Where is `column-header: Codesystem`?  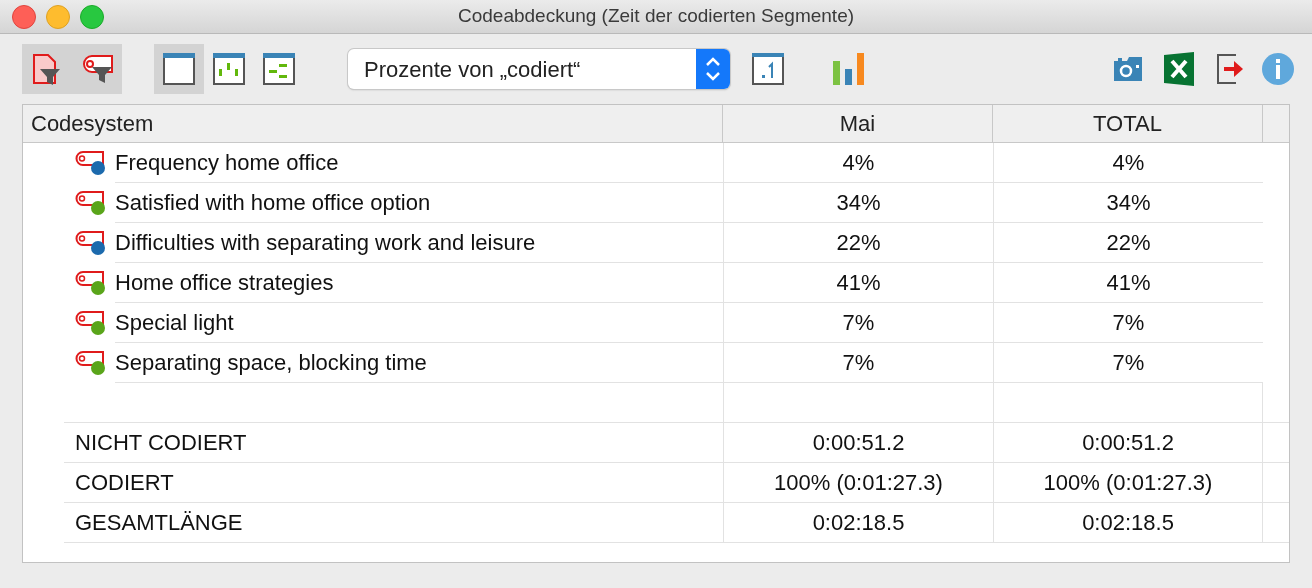 column-header: Codesystem is located at coordinates (373, 123).